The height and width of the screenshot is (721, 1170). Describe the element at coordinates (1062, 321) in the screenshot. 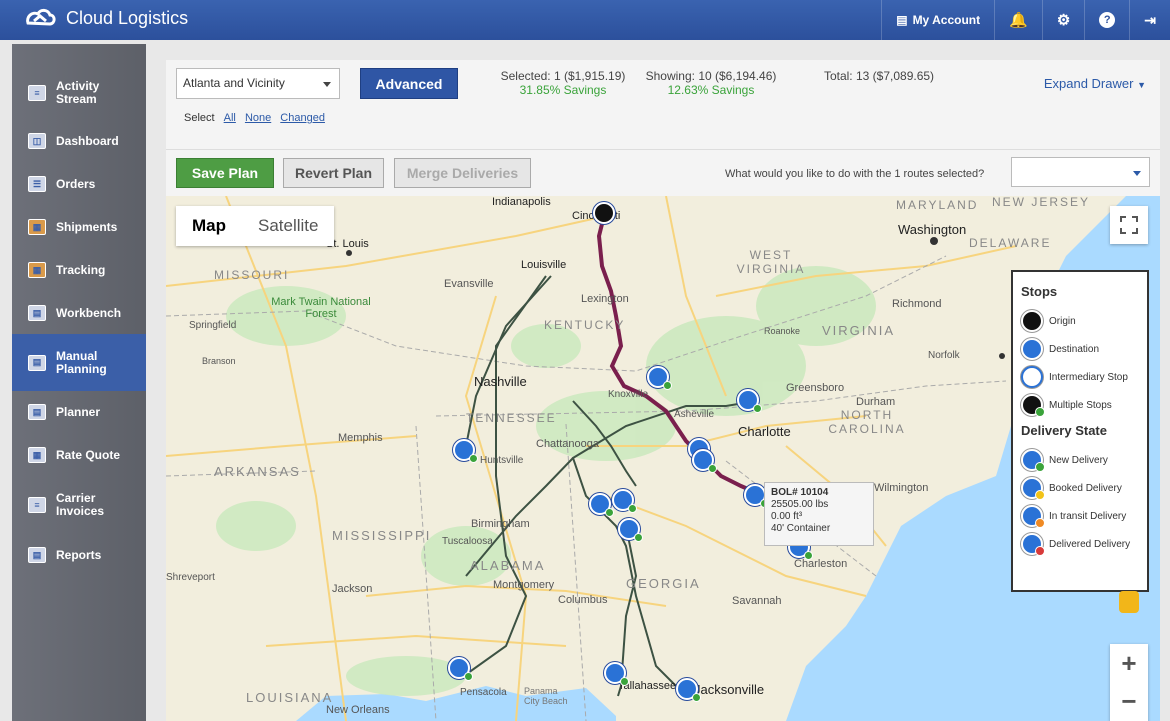

I see `legend-label: Origin` at that location.